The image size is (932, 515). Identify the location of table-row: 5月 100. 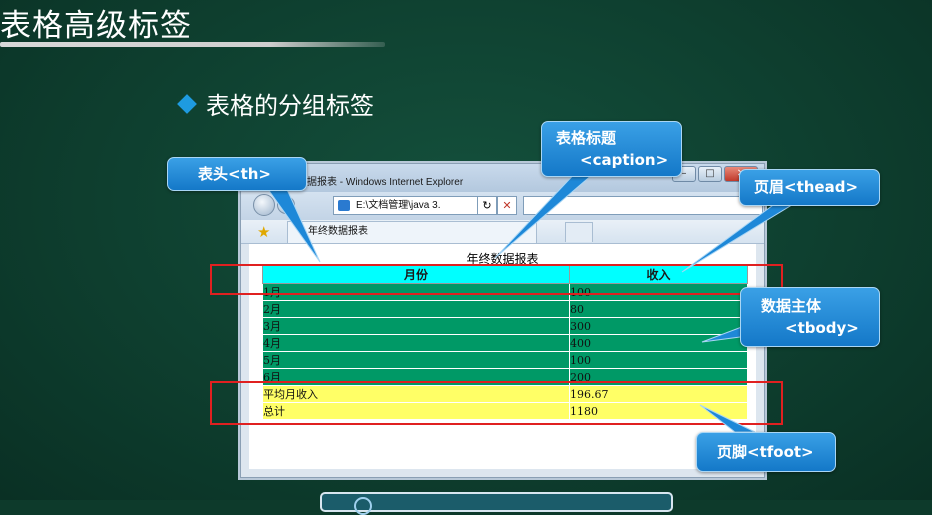
(505, 360).